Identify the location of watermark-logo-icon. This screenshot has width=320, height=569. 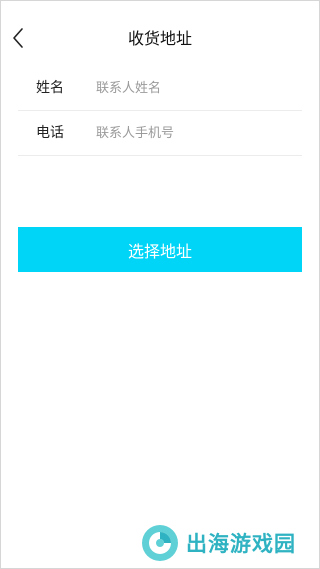
(160, 543).